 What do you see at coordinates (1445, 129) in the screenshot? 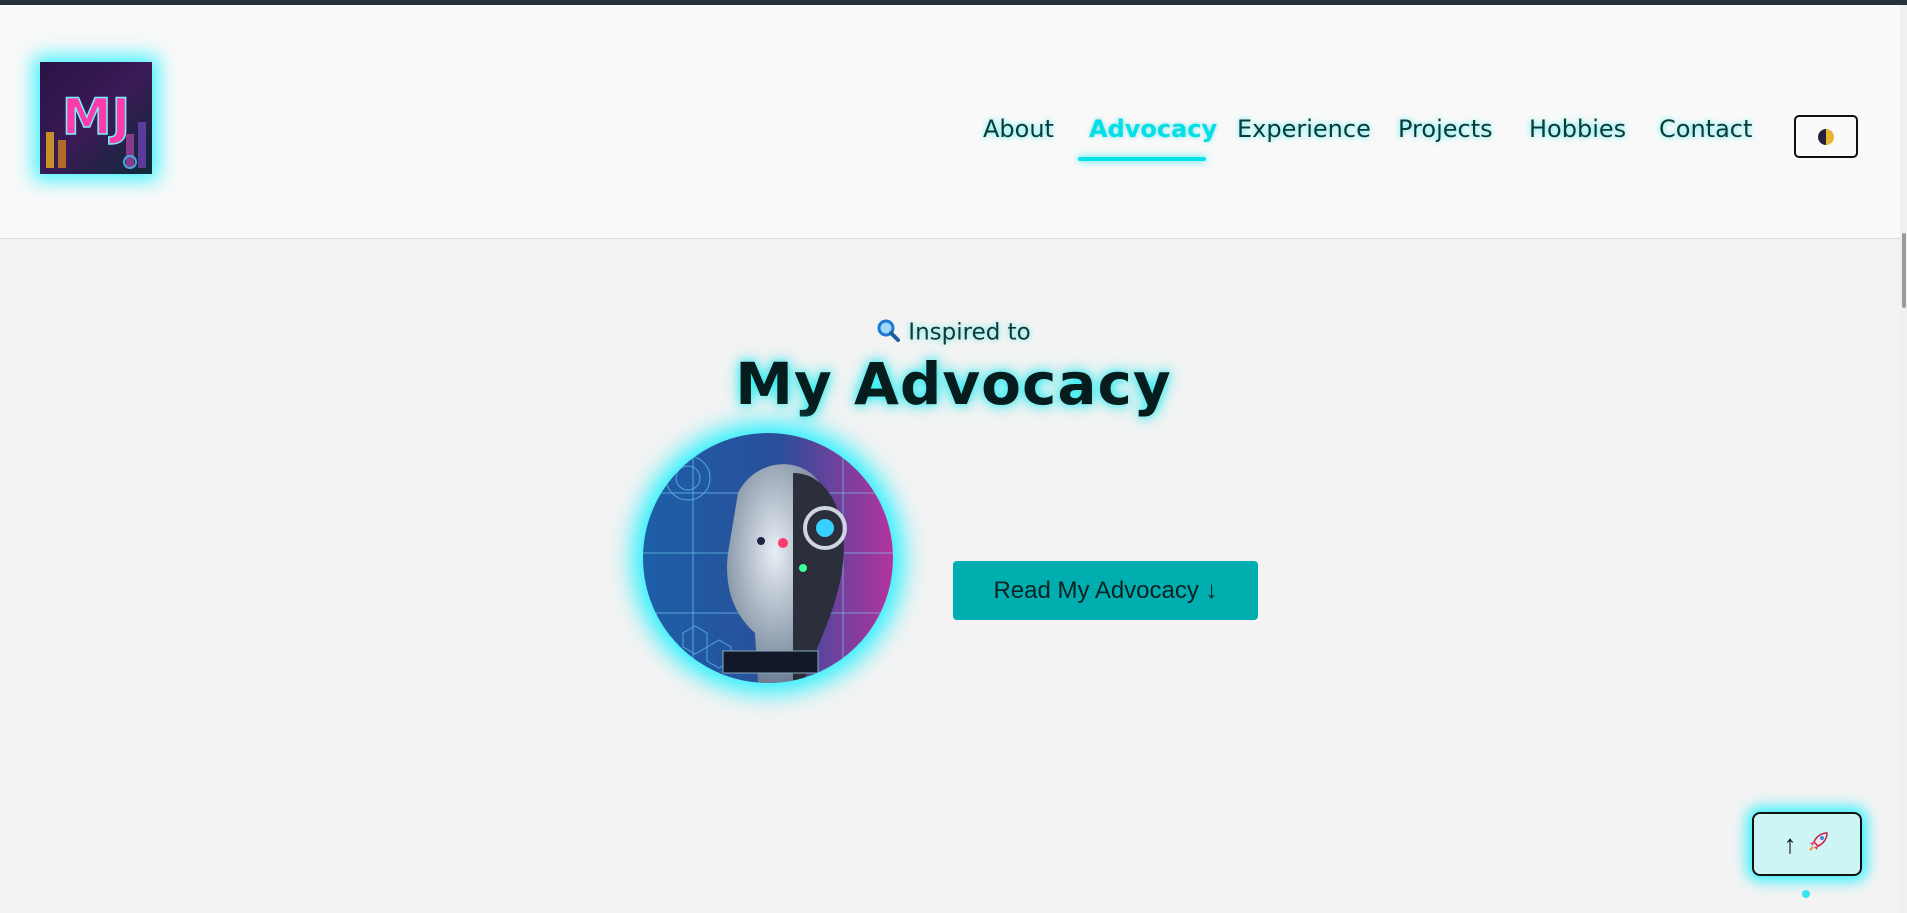
I see `nav-item-projects: Projects` at bounding box center [1445, 129].